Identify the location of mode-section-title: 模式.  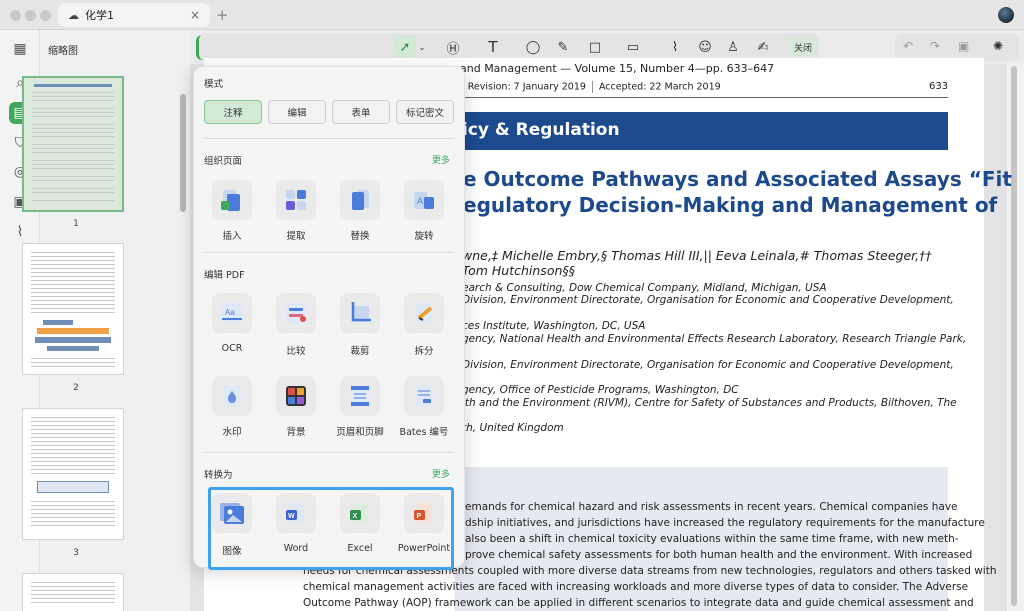
(214, 84).